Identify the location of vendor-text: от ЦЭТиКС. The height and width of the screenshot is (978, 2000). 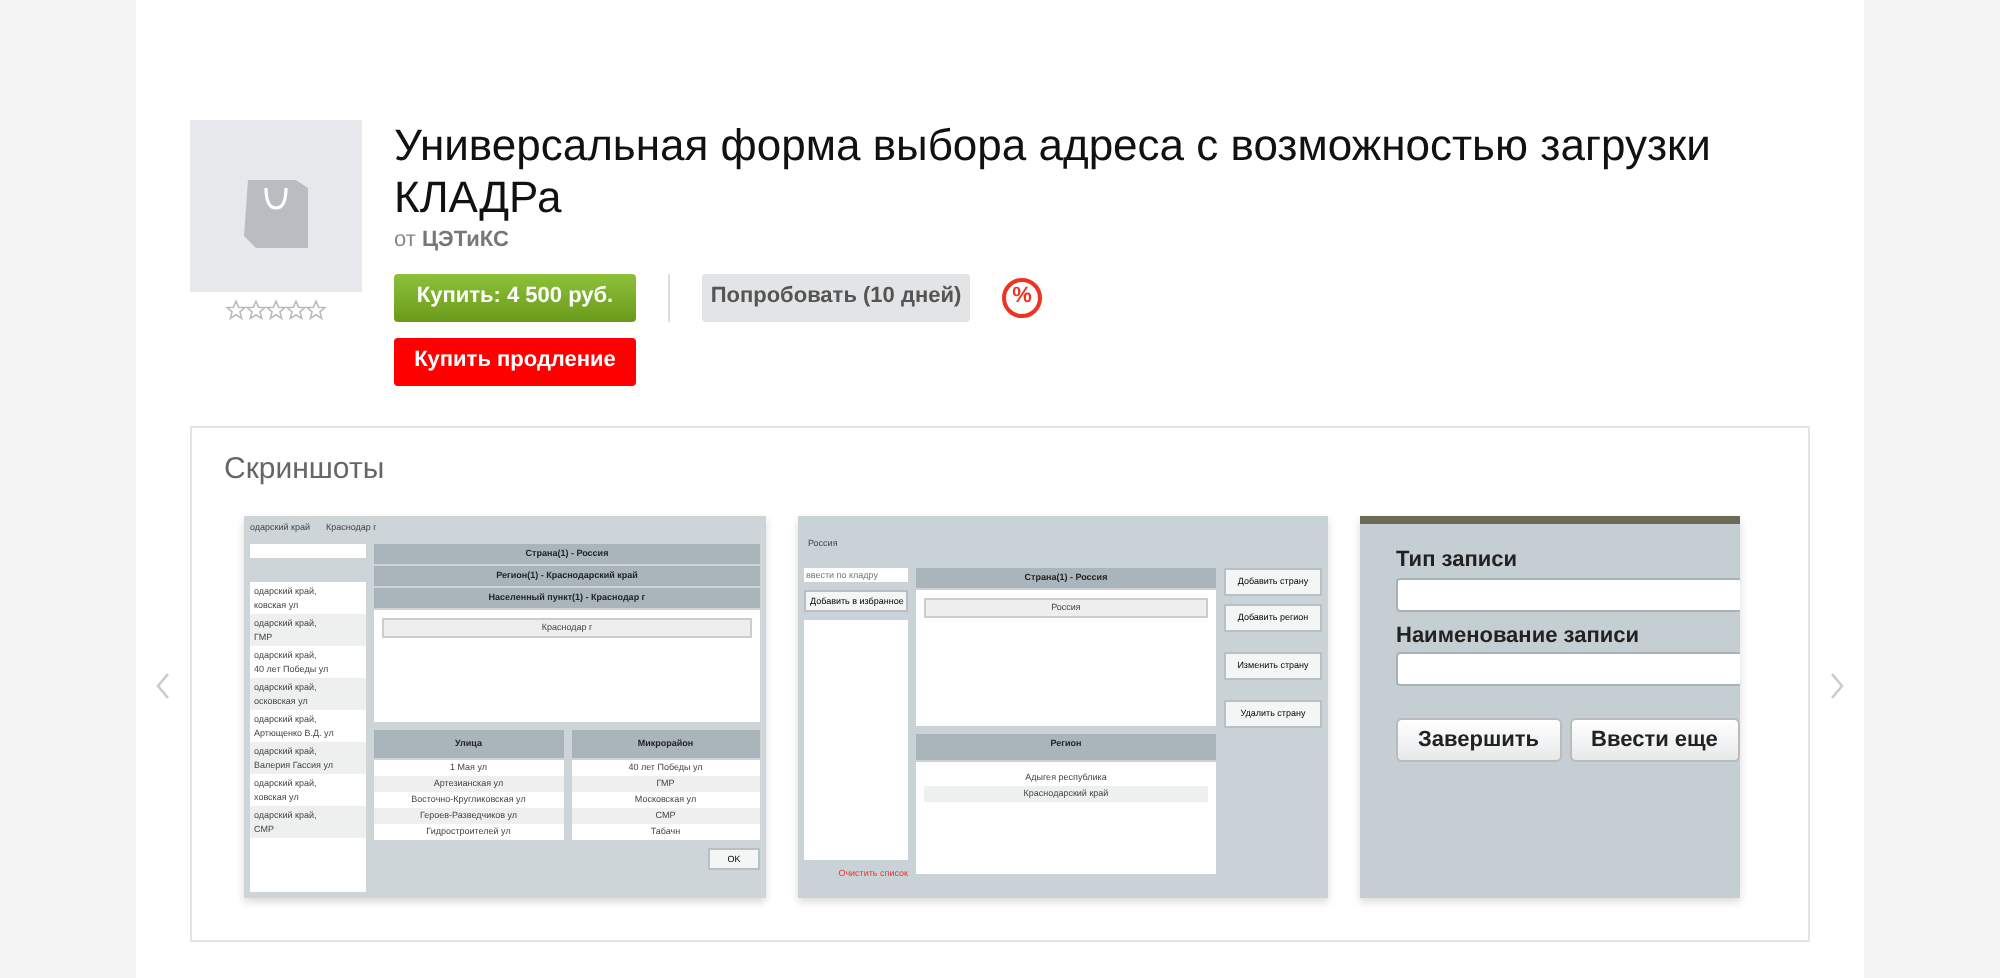
(452, 241).